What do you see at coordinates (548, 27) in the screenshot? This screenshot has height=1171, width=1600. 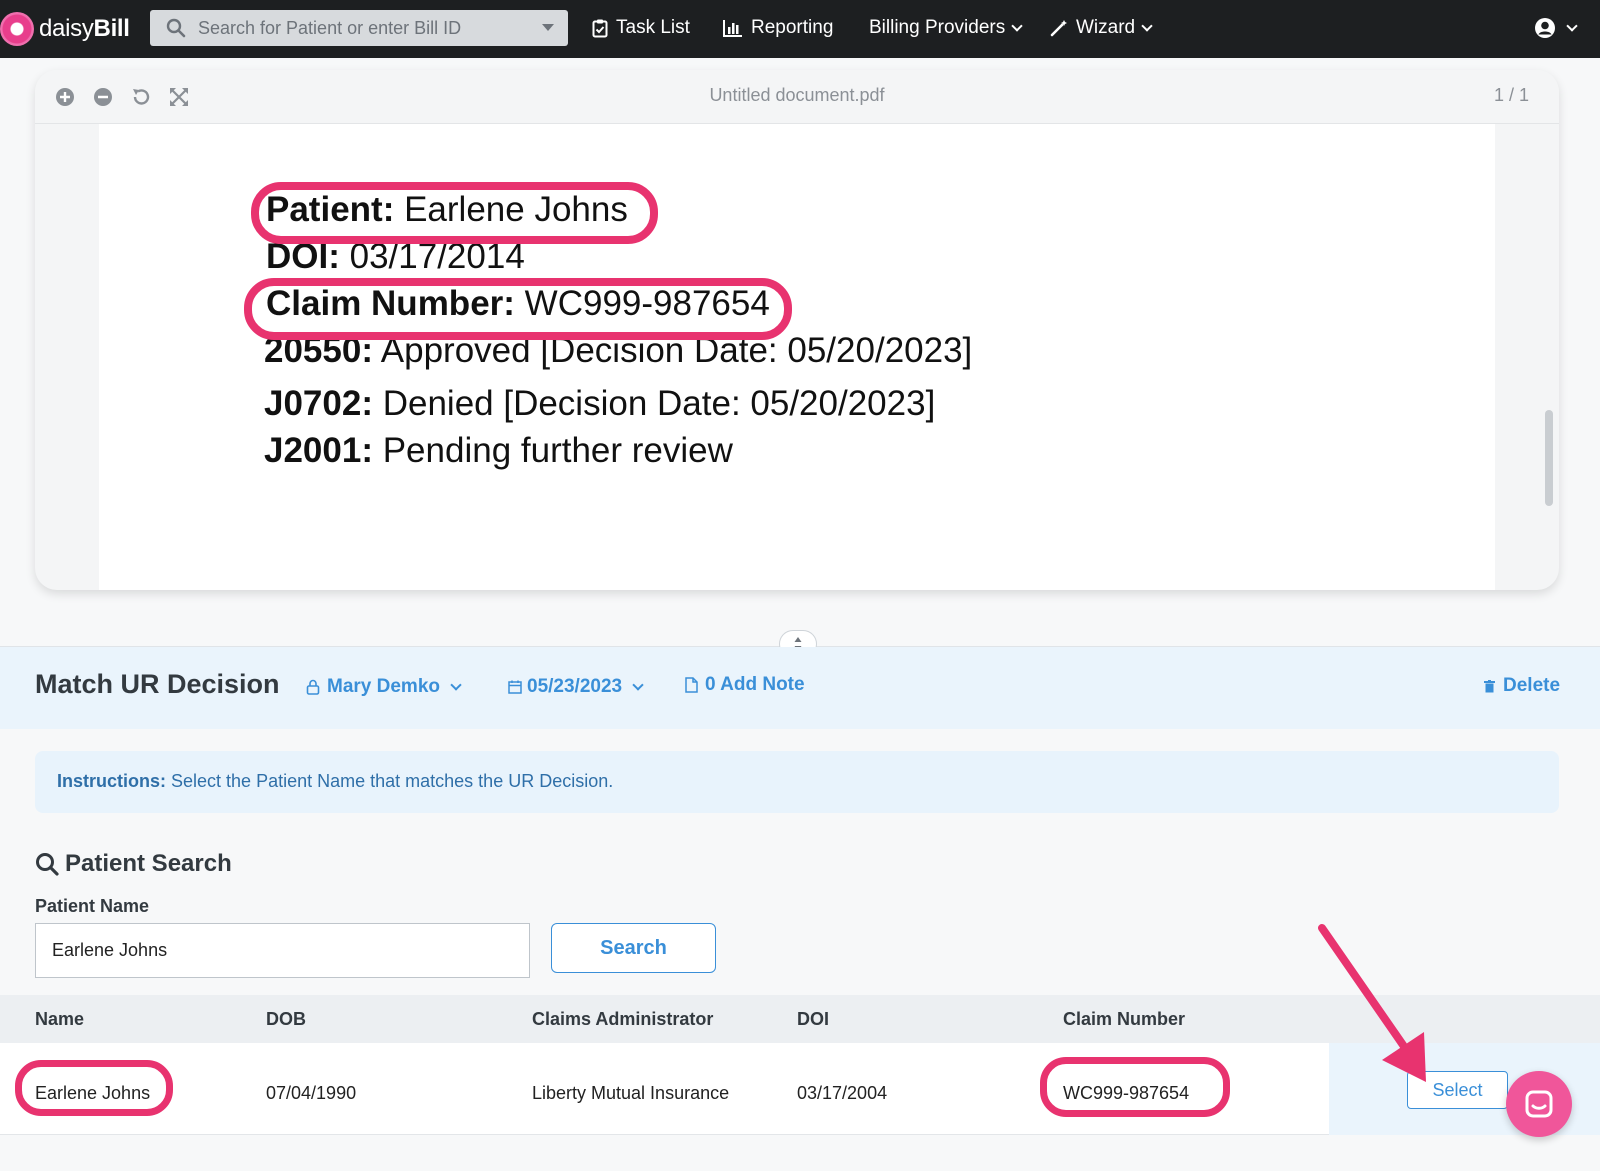 I see `dropdown-caret-icon` at bounding box center [548, 27].